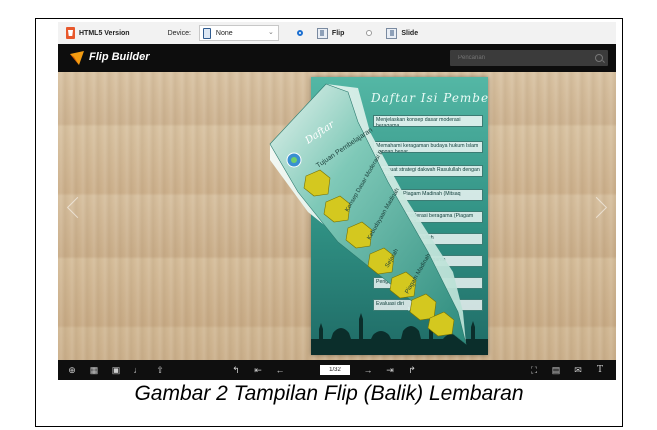  What do you see at coordinates (322, 33) in the screenshot?
I see `flip-mode-icon` at bounding box center [322, 33].